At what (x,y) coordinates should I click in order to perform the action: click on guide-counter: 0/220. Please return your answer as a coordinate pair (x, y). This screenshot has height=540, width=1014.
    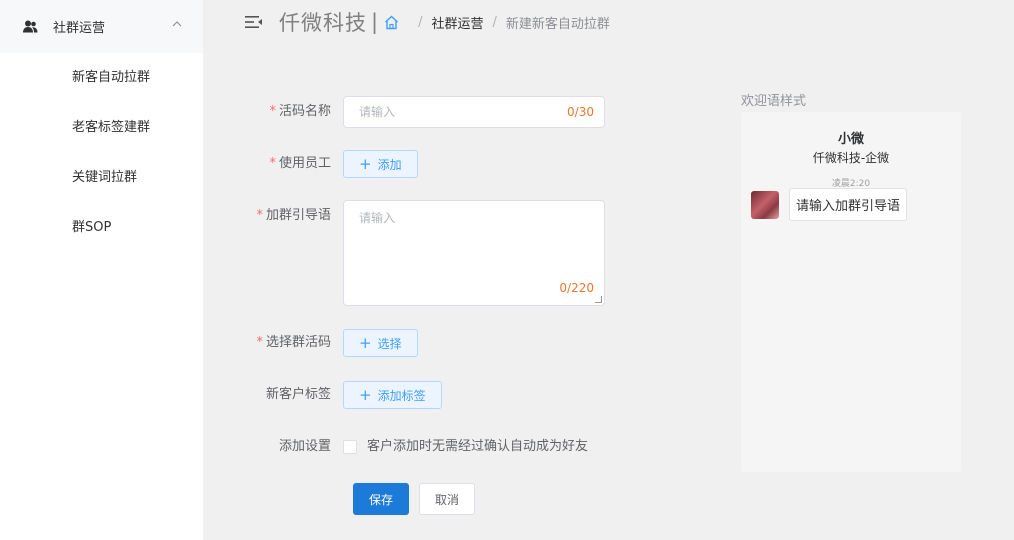
    Looking at the image, I should click on (576, 288).